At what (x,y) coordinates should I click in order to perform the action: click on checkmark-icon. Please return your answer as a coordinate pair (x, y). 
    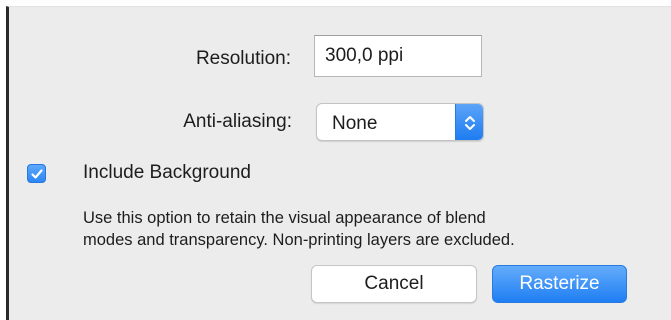
    Looking at the image, I should click on (37, 174).